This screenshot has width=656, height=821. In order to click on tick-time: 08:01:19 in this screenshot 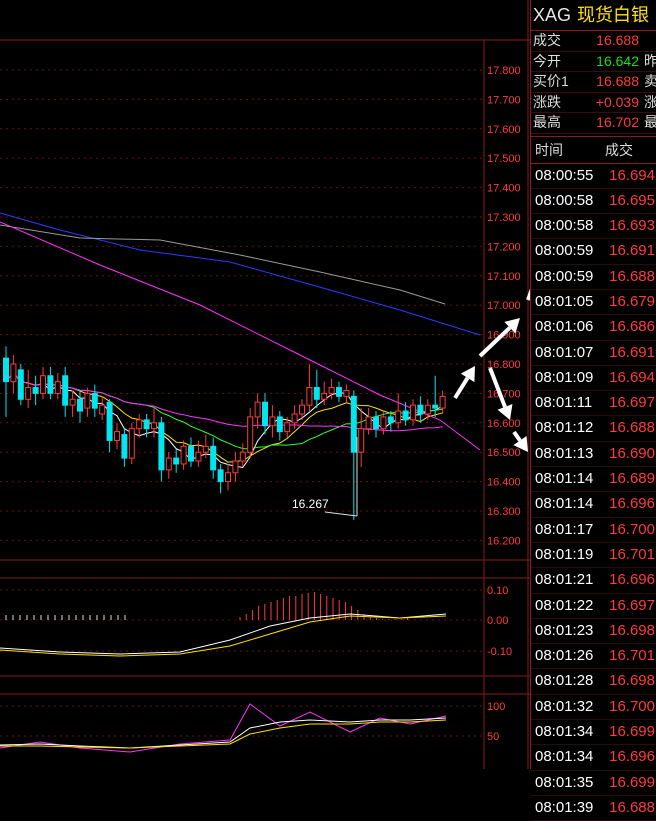, I will do `click(564, 555)`.